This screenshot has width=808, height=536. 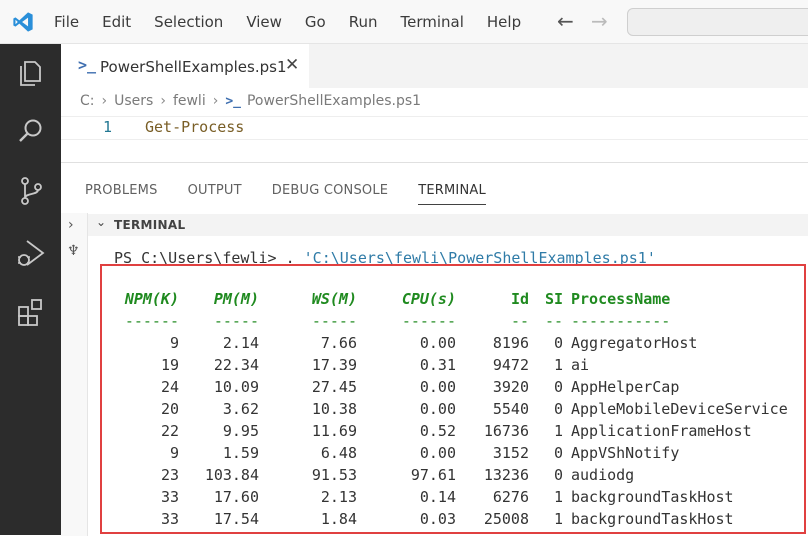 I want to click on breadcrumb-users: Users, so click(x=133, y=101).